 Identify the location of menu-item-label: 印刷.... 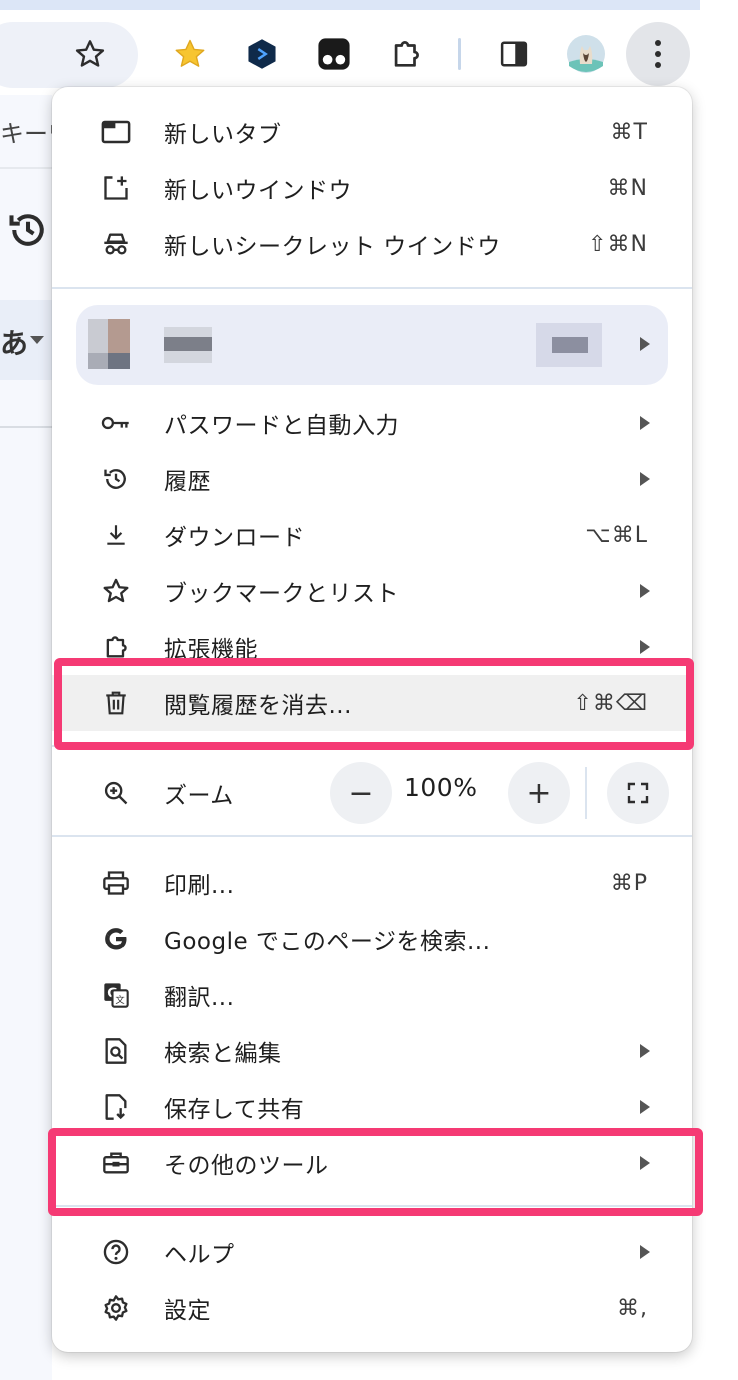
(199, 886).